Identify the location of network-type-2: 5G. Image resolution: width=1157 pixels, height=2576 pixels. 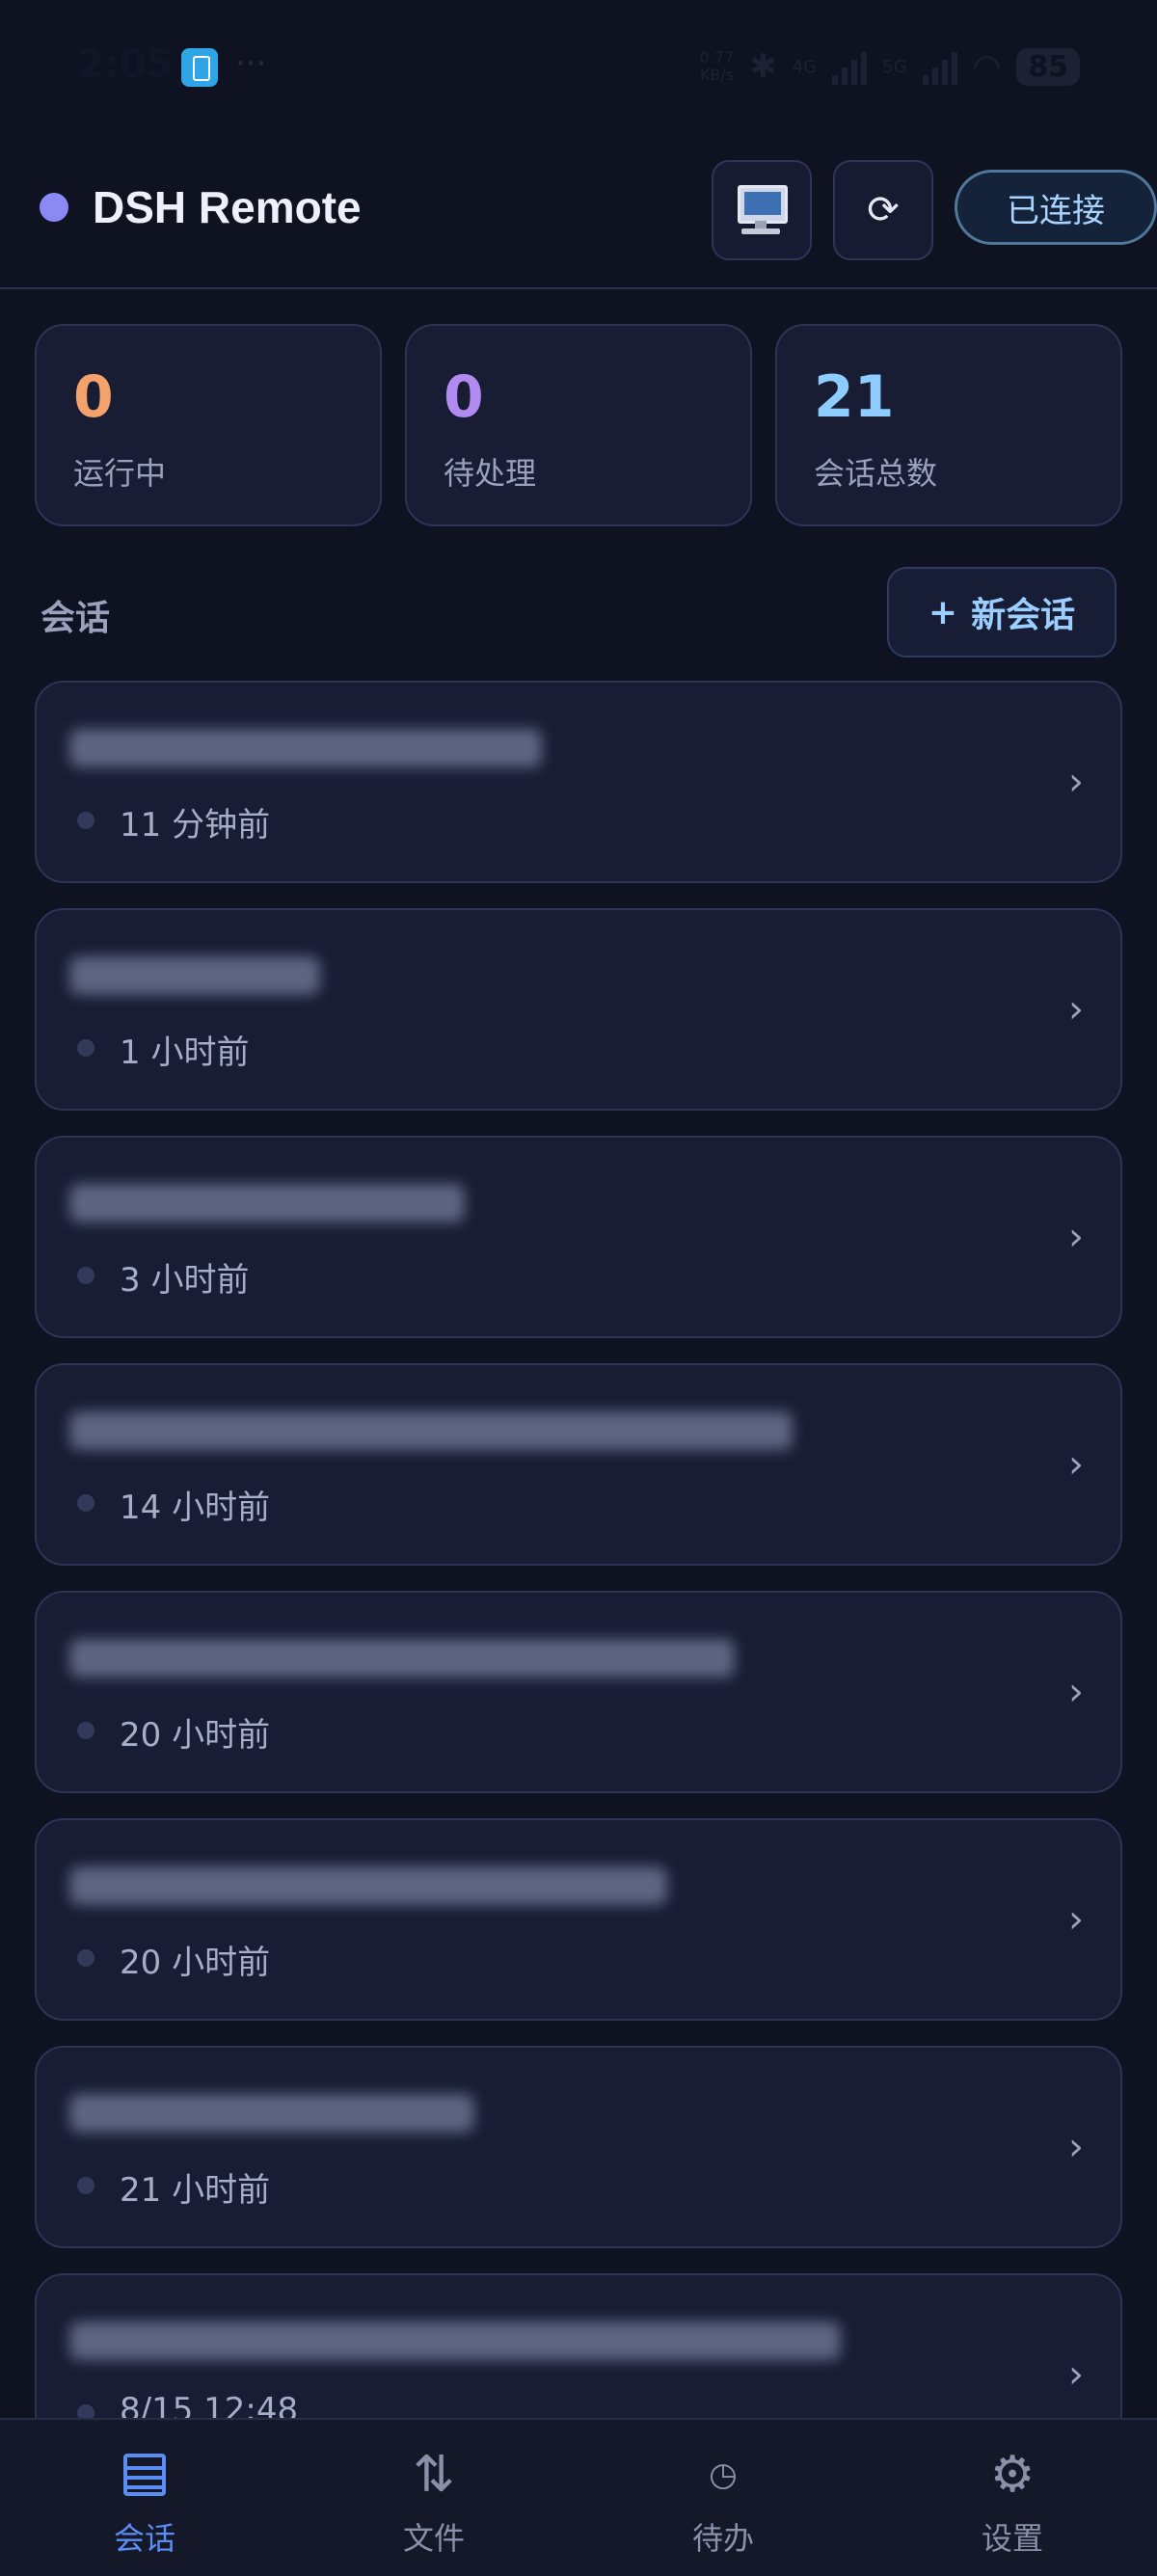
(894, 66).